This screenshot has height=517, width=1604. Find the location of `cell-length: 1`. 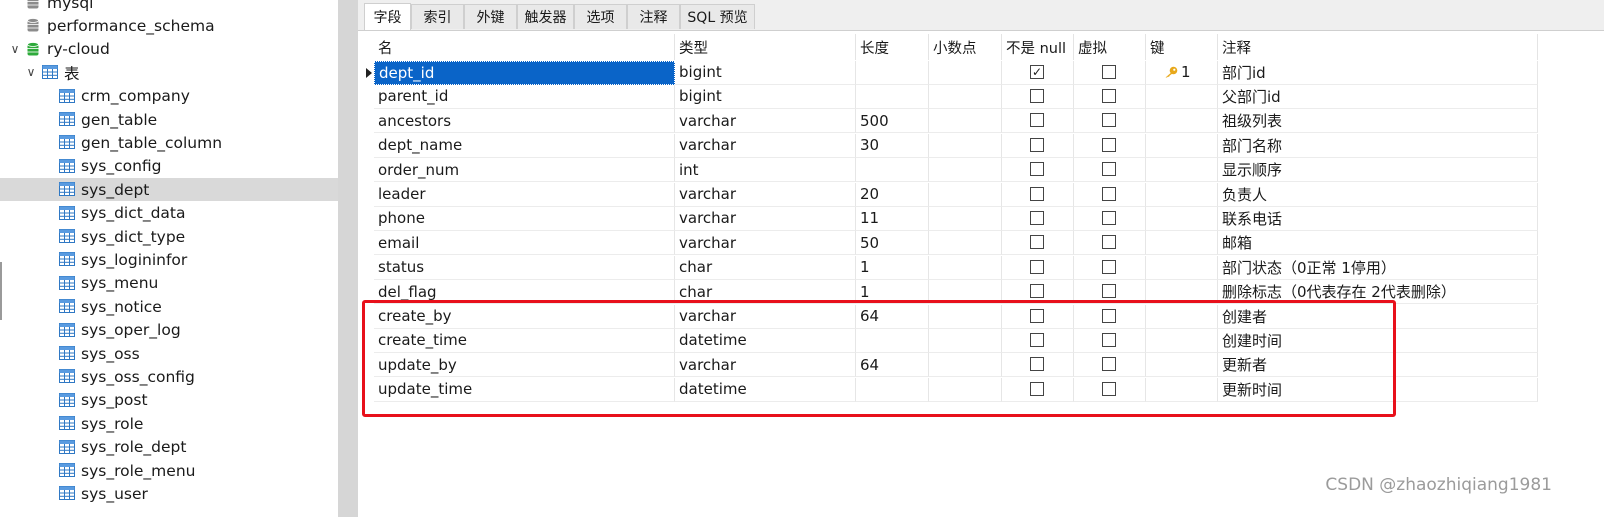

cell-length: 1 is located at coordinates (892, 267).